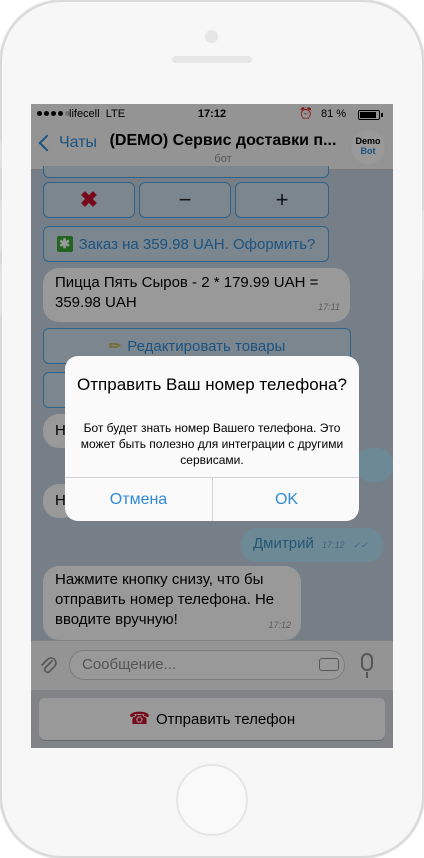  I want to click on volume-up-button, so click(1, 226).